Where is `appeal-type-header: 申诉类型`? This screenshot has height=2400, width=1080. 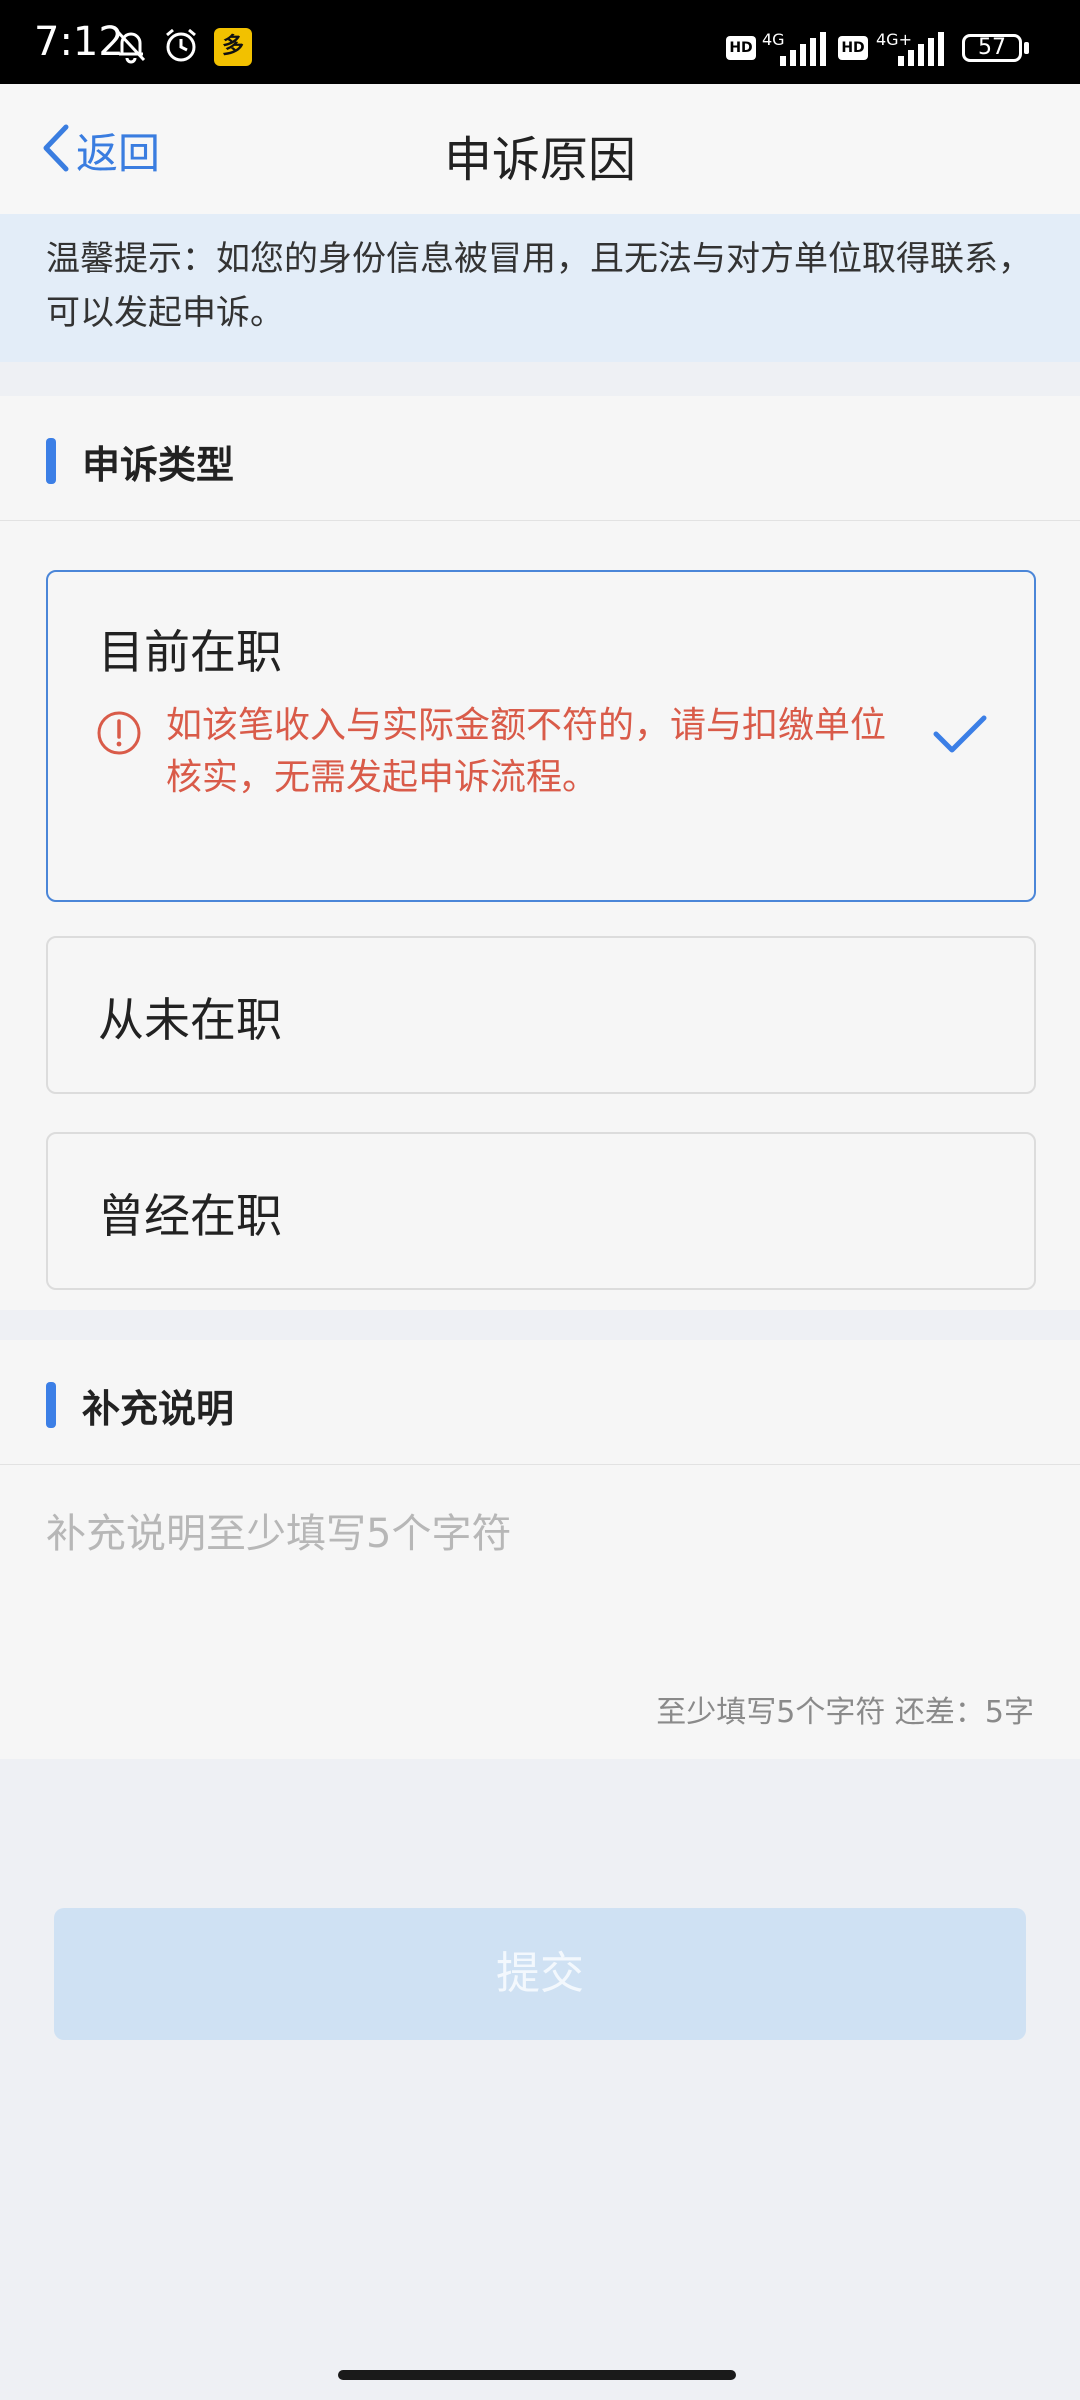 appeal-type-header: 申诉类型 is located at coordinates (540, 458).